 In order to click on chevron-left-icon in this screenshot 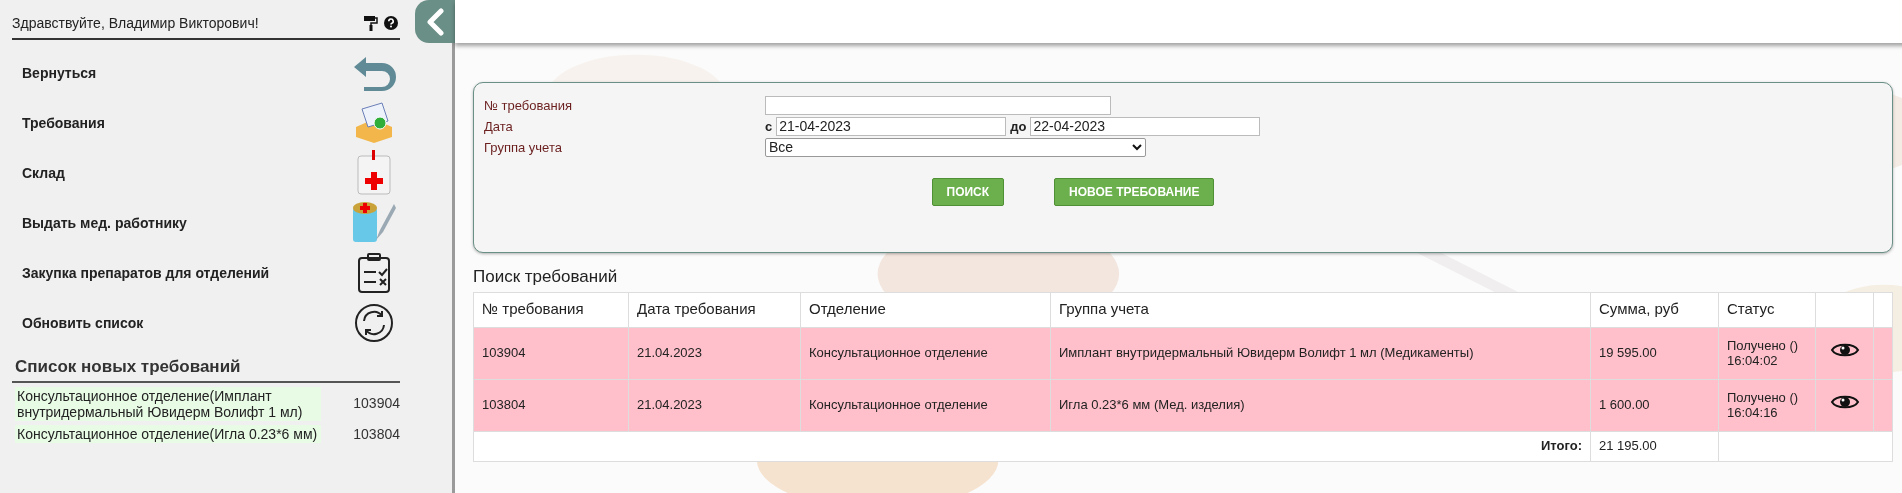, I will do `click(435, 21)`.